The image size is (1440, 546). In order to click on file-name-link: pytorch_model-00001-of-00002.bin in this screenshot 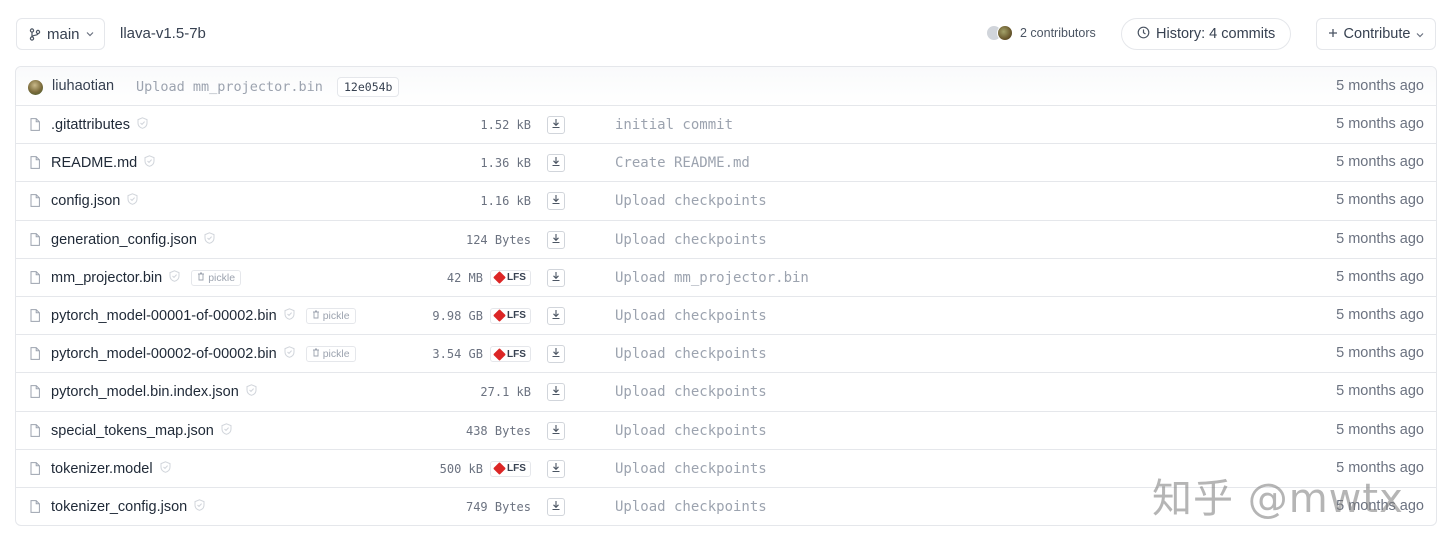, I will do `click(164, 316)`.